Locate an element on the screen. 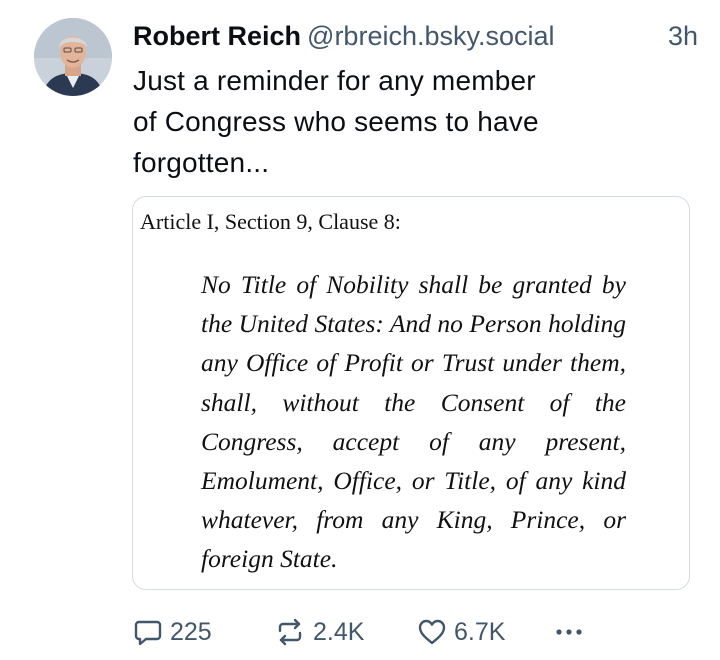 This screenshot has height=660, width=720. post-header: Robert Reich @rbreich.bsky.social 3h is located at coordinates (415, 36).